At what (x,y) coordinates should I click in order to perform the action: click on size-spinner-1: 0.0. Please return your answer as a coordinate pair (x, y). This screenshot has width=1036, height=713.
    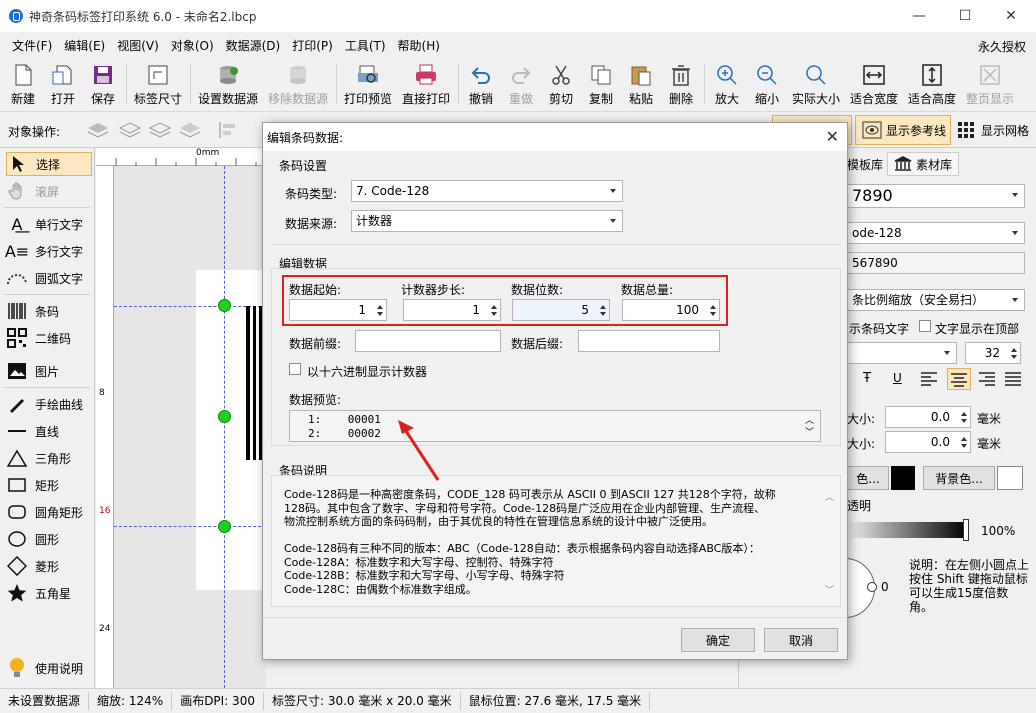
    Looking at the image, I should click on (928, 417).